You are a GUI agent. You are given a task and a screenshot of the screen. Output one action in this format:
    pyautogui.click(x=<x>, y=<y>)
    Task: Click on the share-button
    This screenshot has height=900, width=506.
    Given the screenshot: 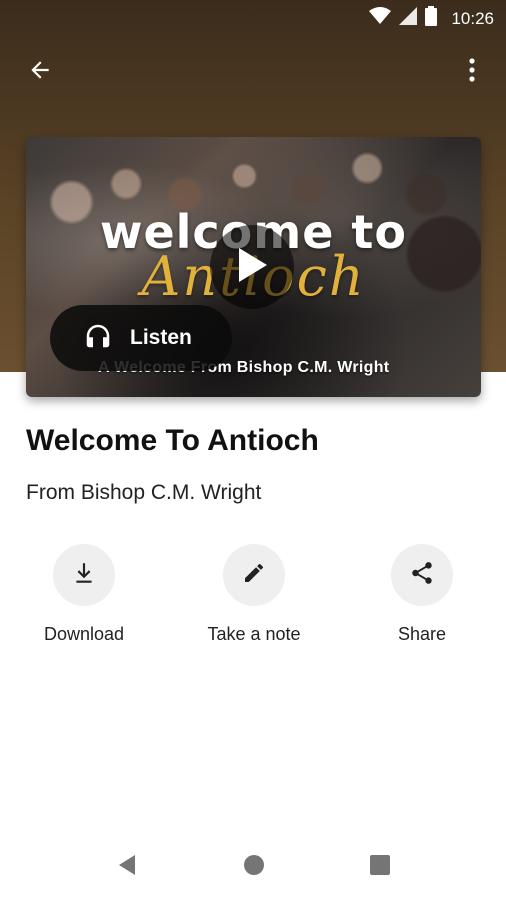 What is the action you would take?
    pyautogui.click(x=422, y=575)
    